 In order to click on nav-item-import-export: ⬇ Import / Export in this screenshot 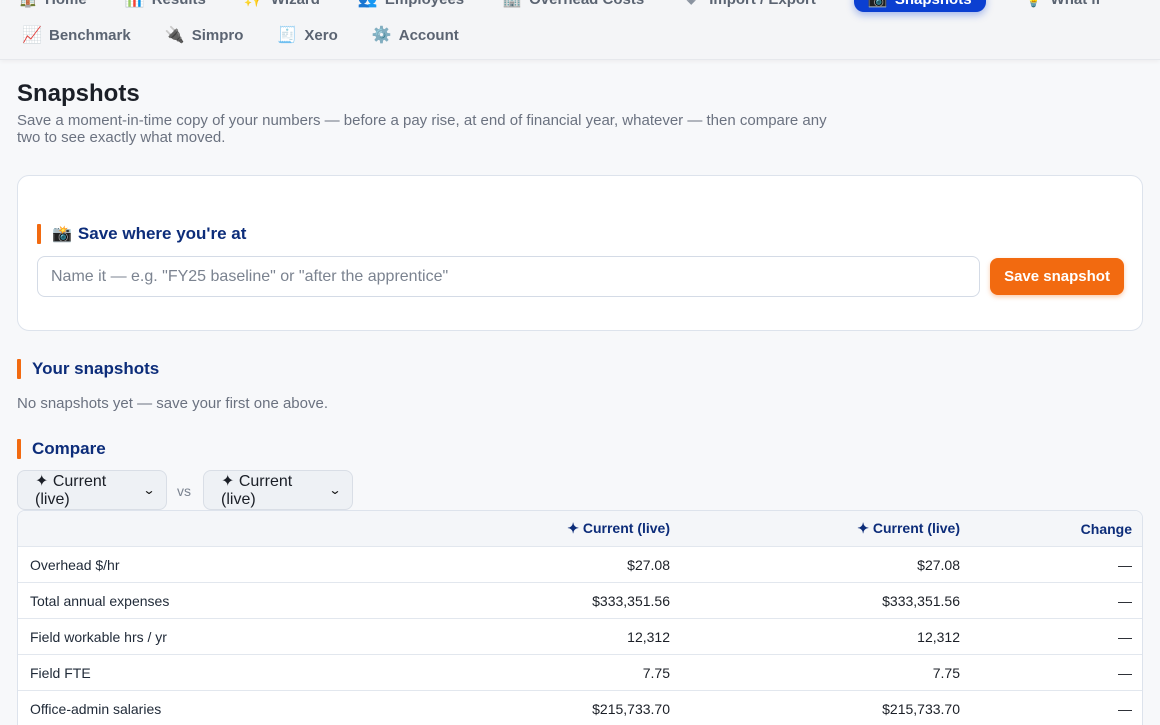, I will do `click(749, 4)`.